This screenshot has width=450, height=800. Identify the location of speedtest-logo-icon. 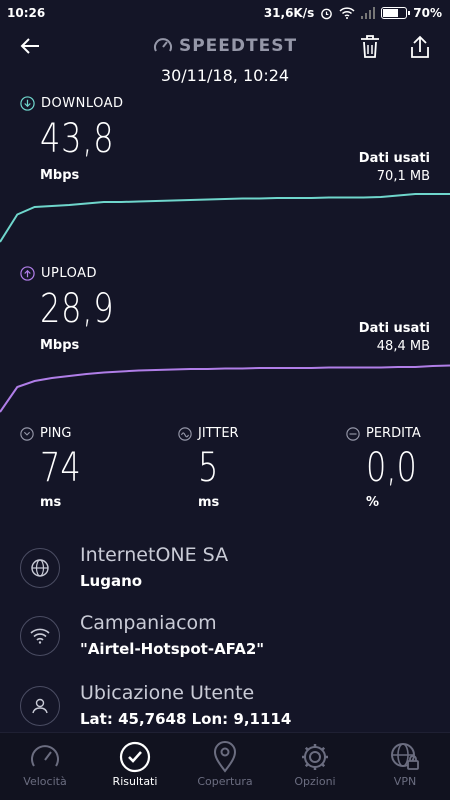
(162, 45).